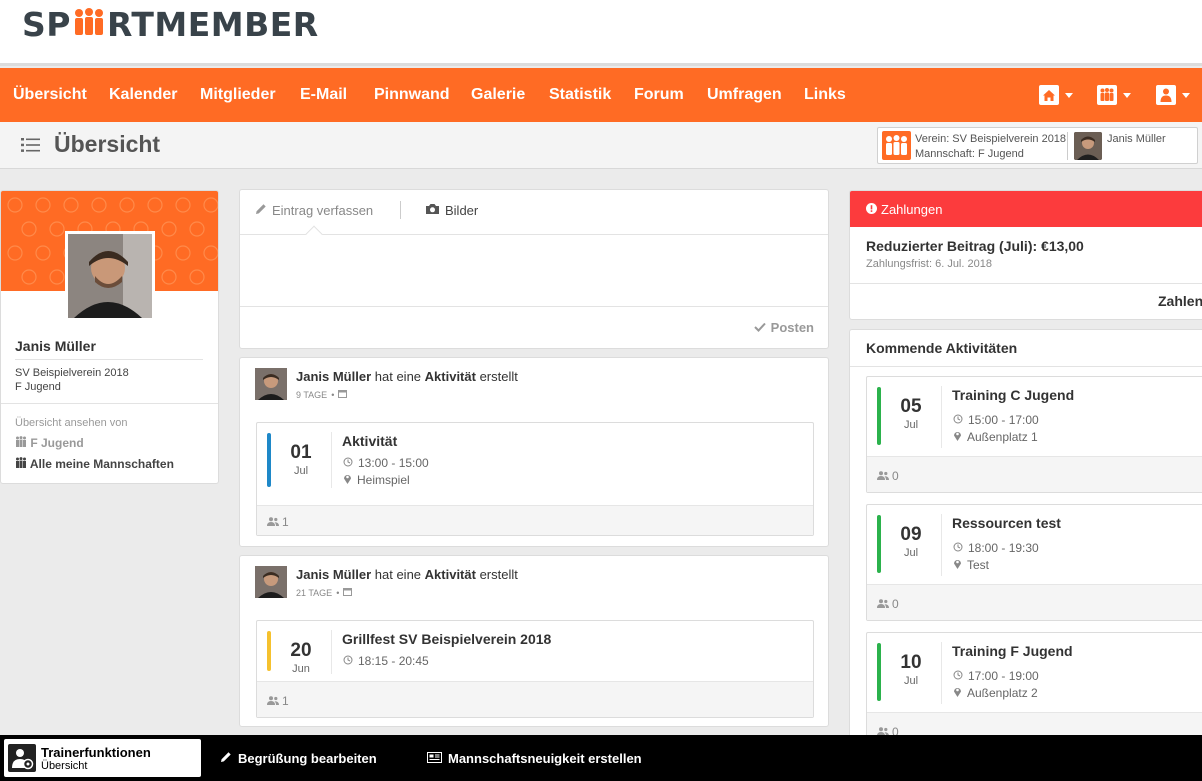 Image resolution: width=1202 pixels, height=781 pixels. I want to click on post-meta: 21 TAGE •, so click(324, 592).